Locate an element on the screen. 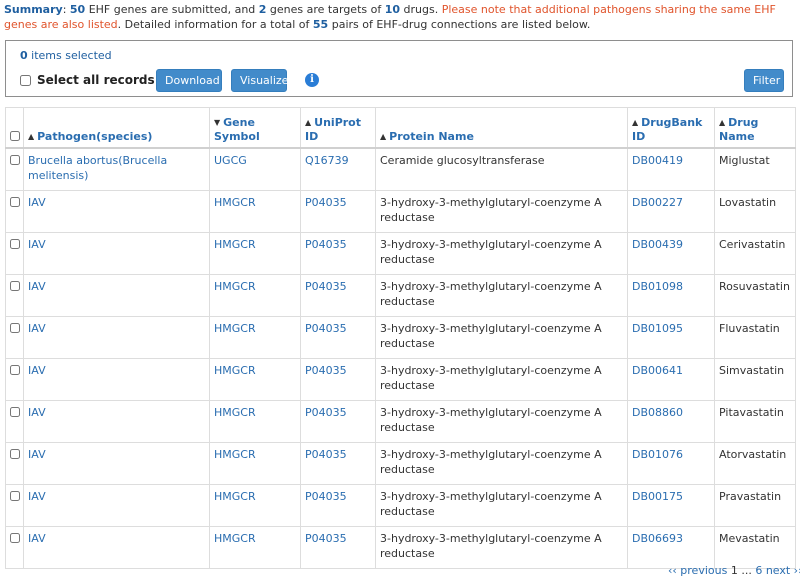  summary-text-part: . Detailed information for a total of is located at coordinates (215, 24).